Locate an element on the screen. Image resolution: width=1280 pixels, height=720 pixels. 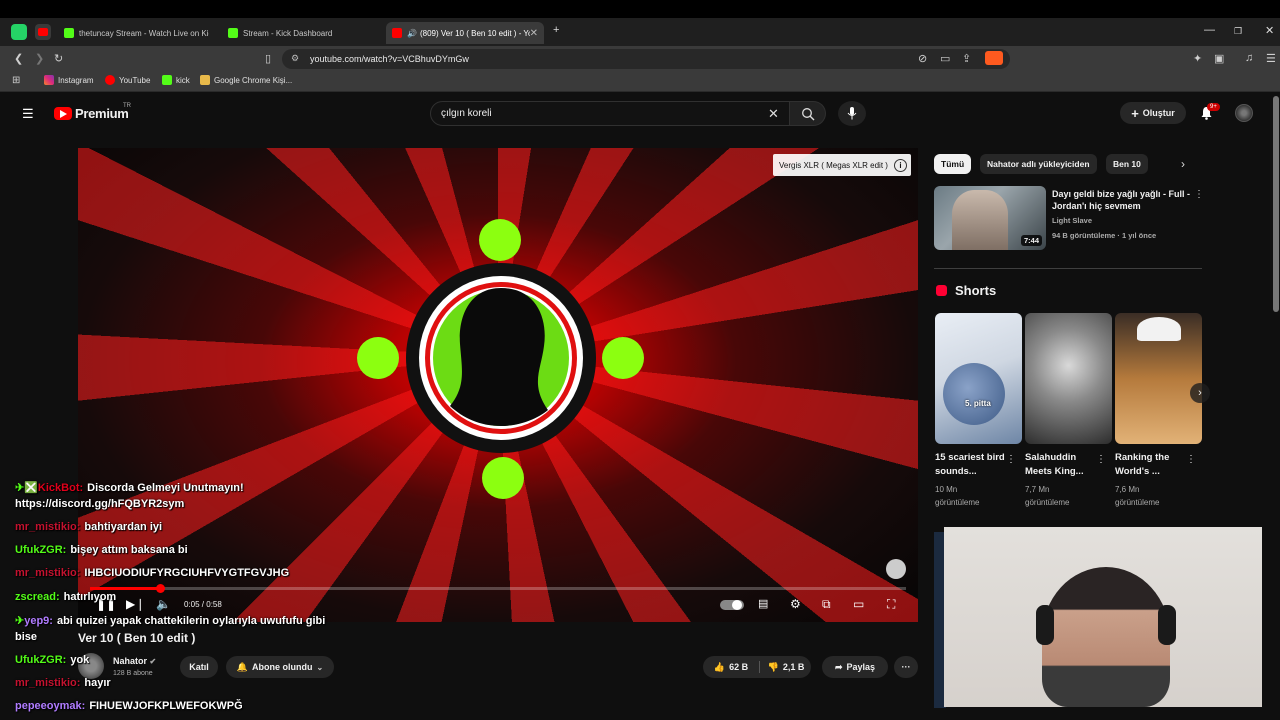
new-tab-icon: + is located at coordinates (556, 30).